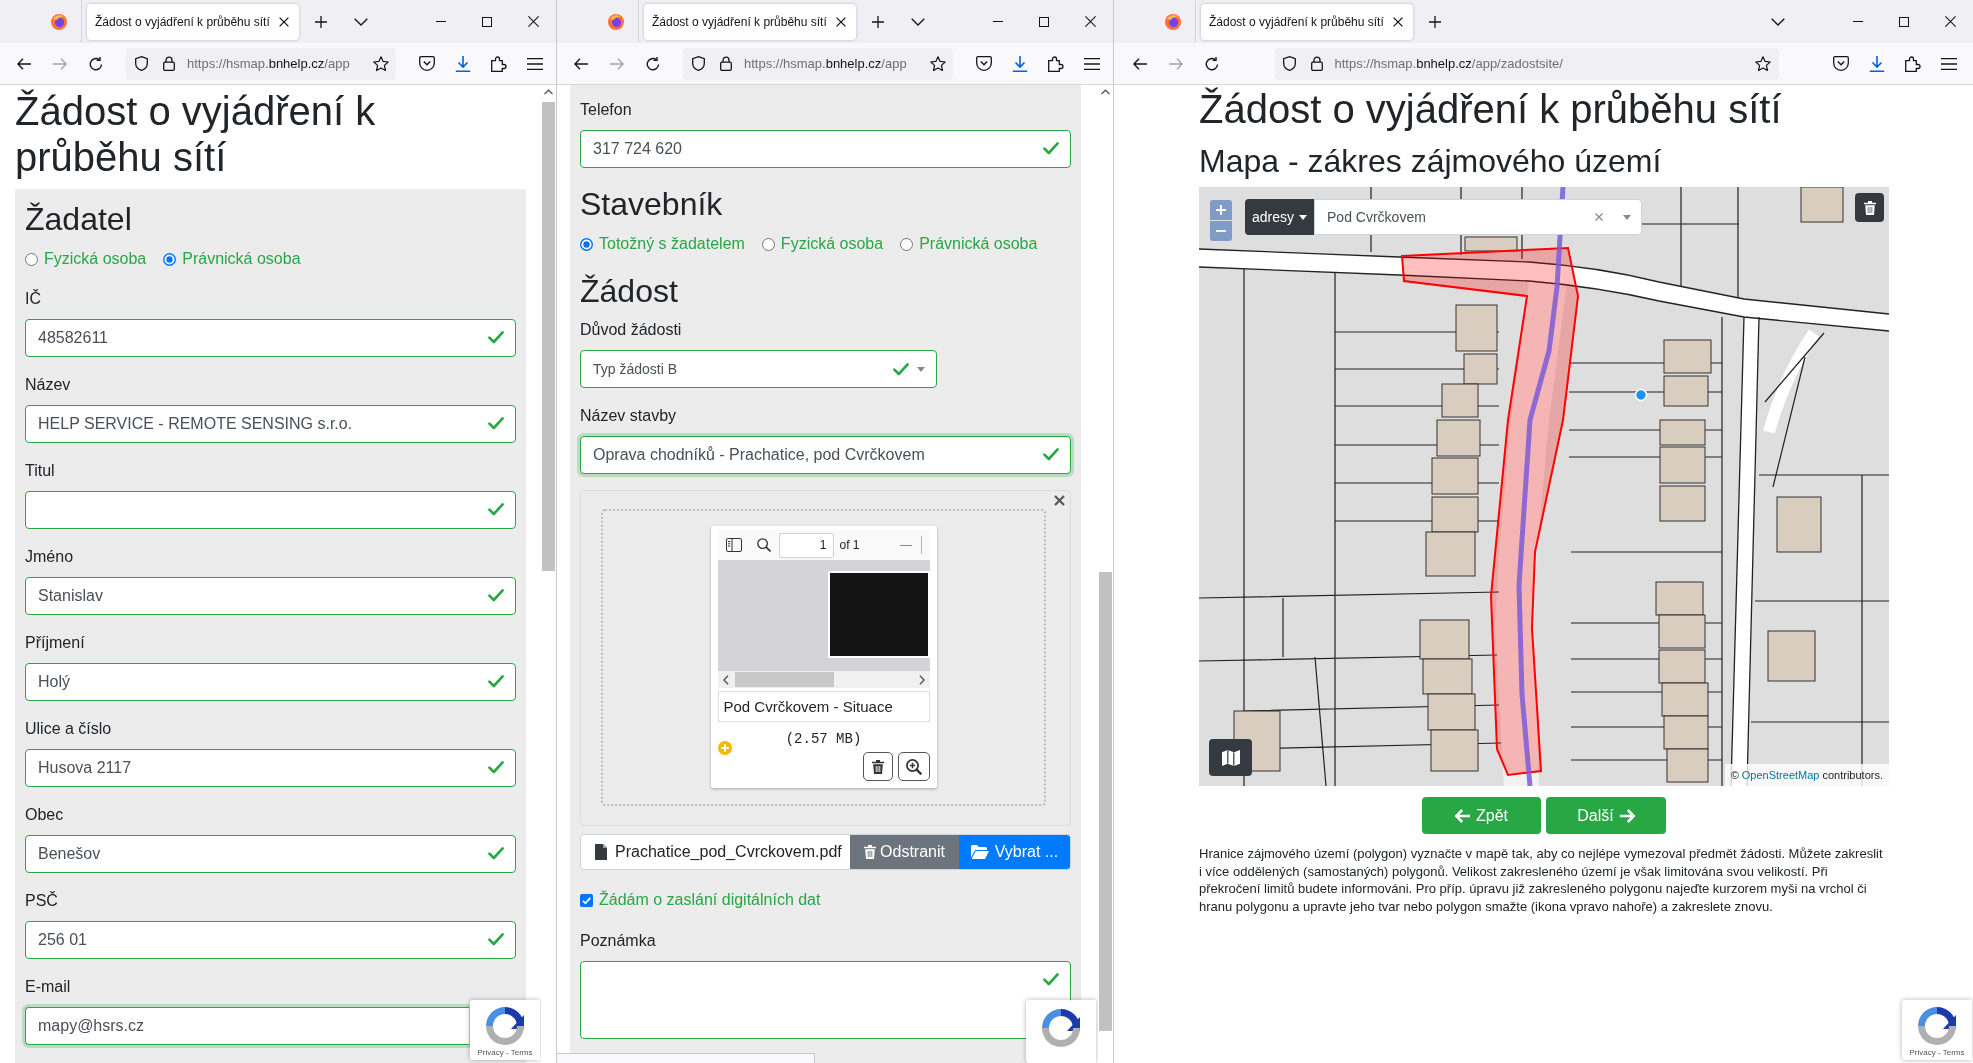  Describe the element at coordinates (725, 679) in the screenshot. I see `chevron-left-icon` at that location.